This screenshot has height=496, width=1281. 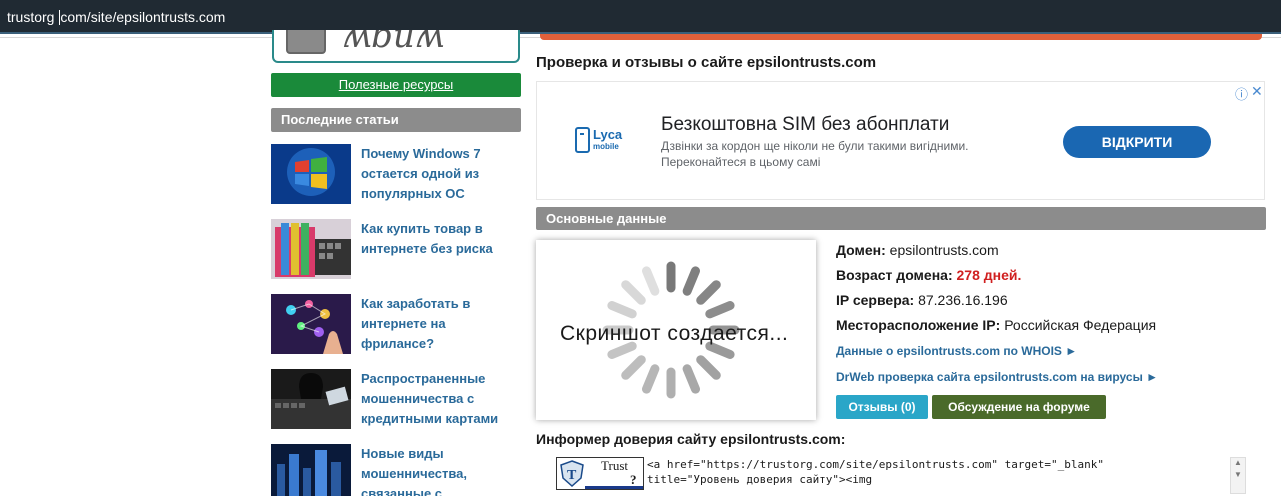 I want to click on basic-data-header: Основные данные, so click(x=901, y=218).